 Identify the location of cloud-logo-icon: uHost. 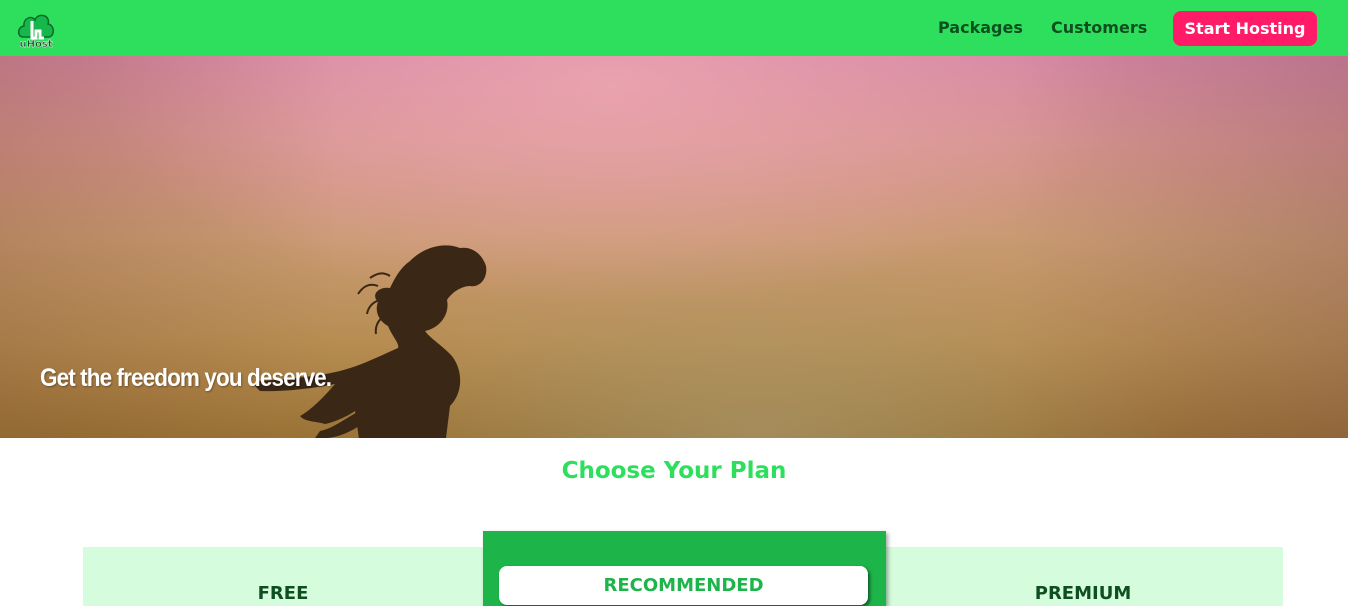
(35, 32).